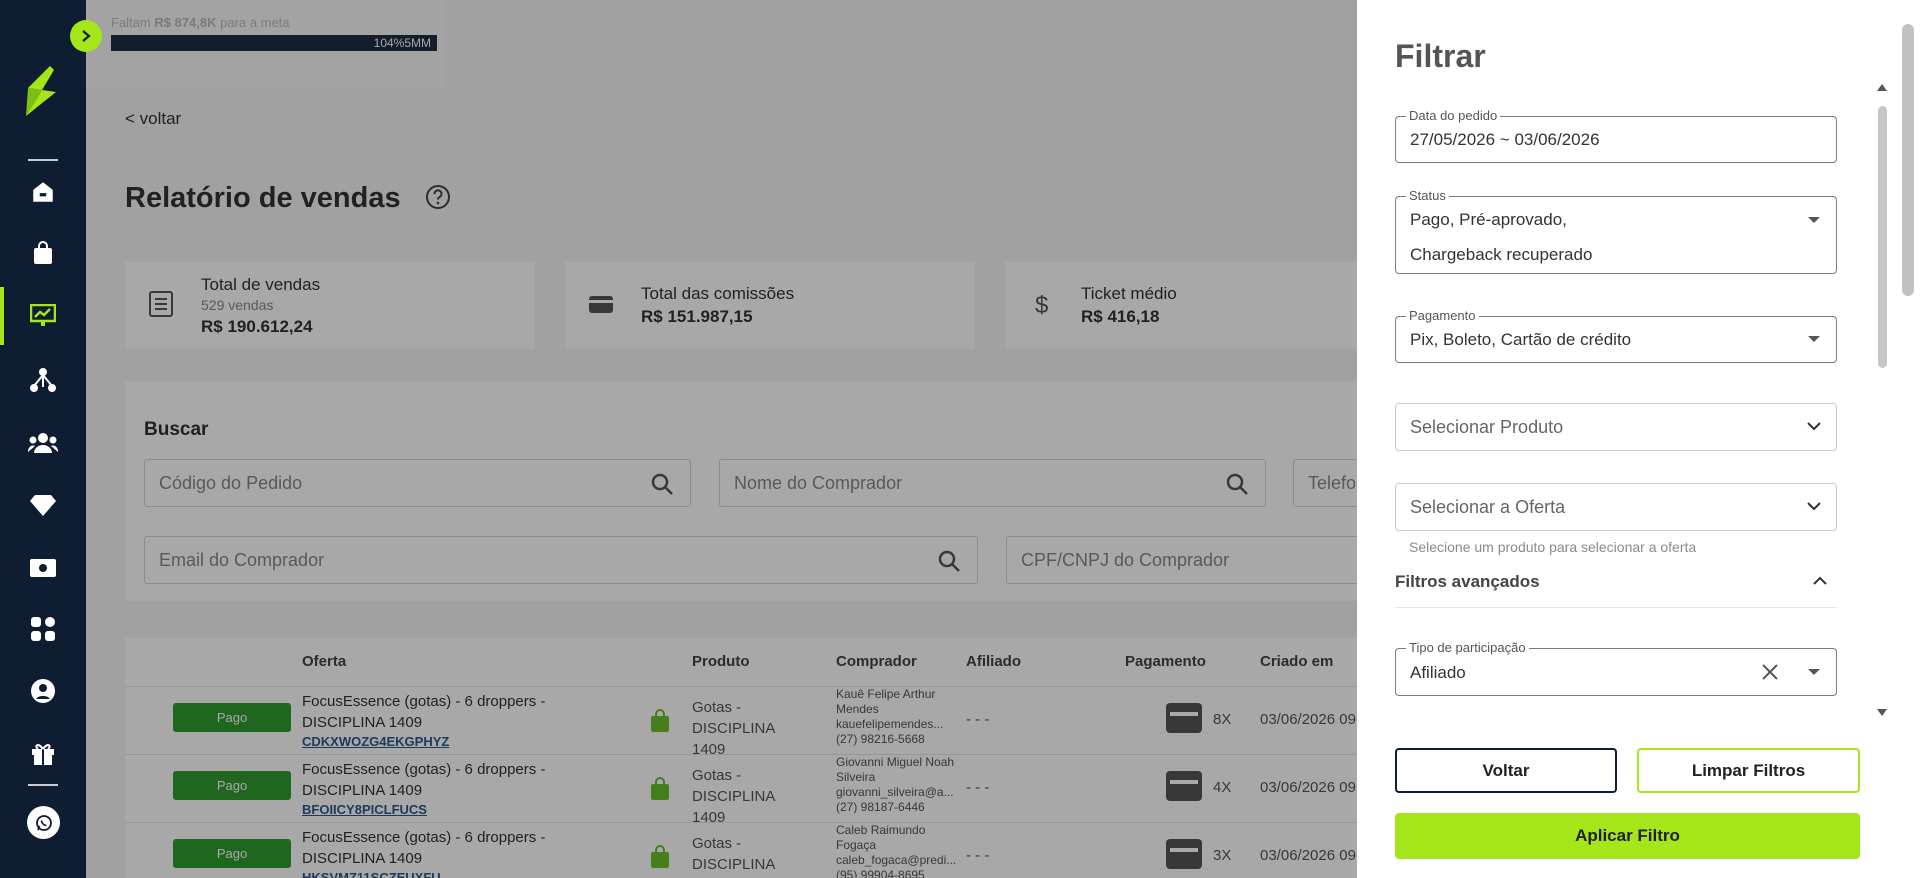 This screenshot has width=1920, height=878. I want to click on report-icon, so click(43, 315).